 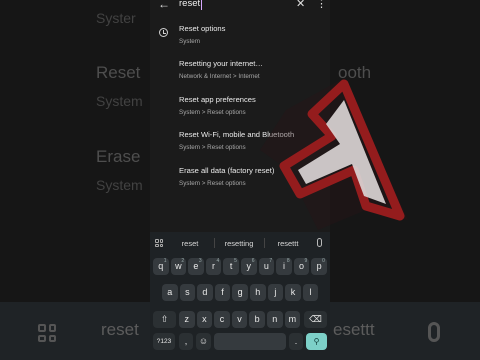 I want to click on key-label: h, so click(x=258, y=292).